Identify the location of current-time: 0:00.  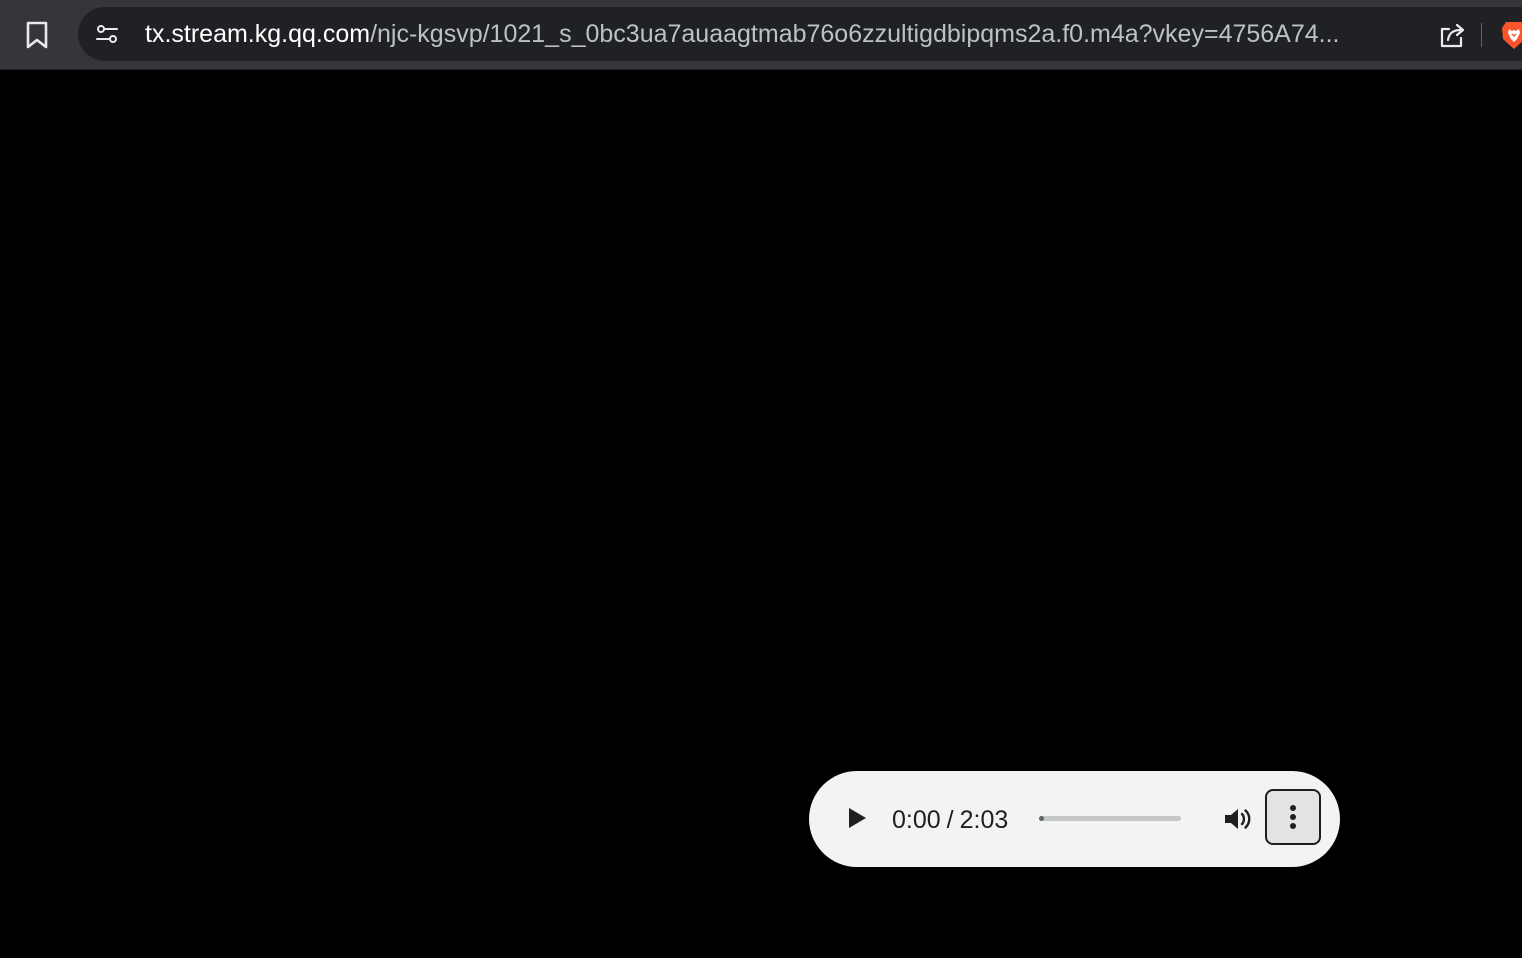
(916, 820).